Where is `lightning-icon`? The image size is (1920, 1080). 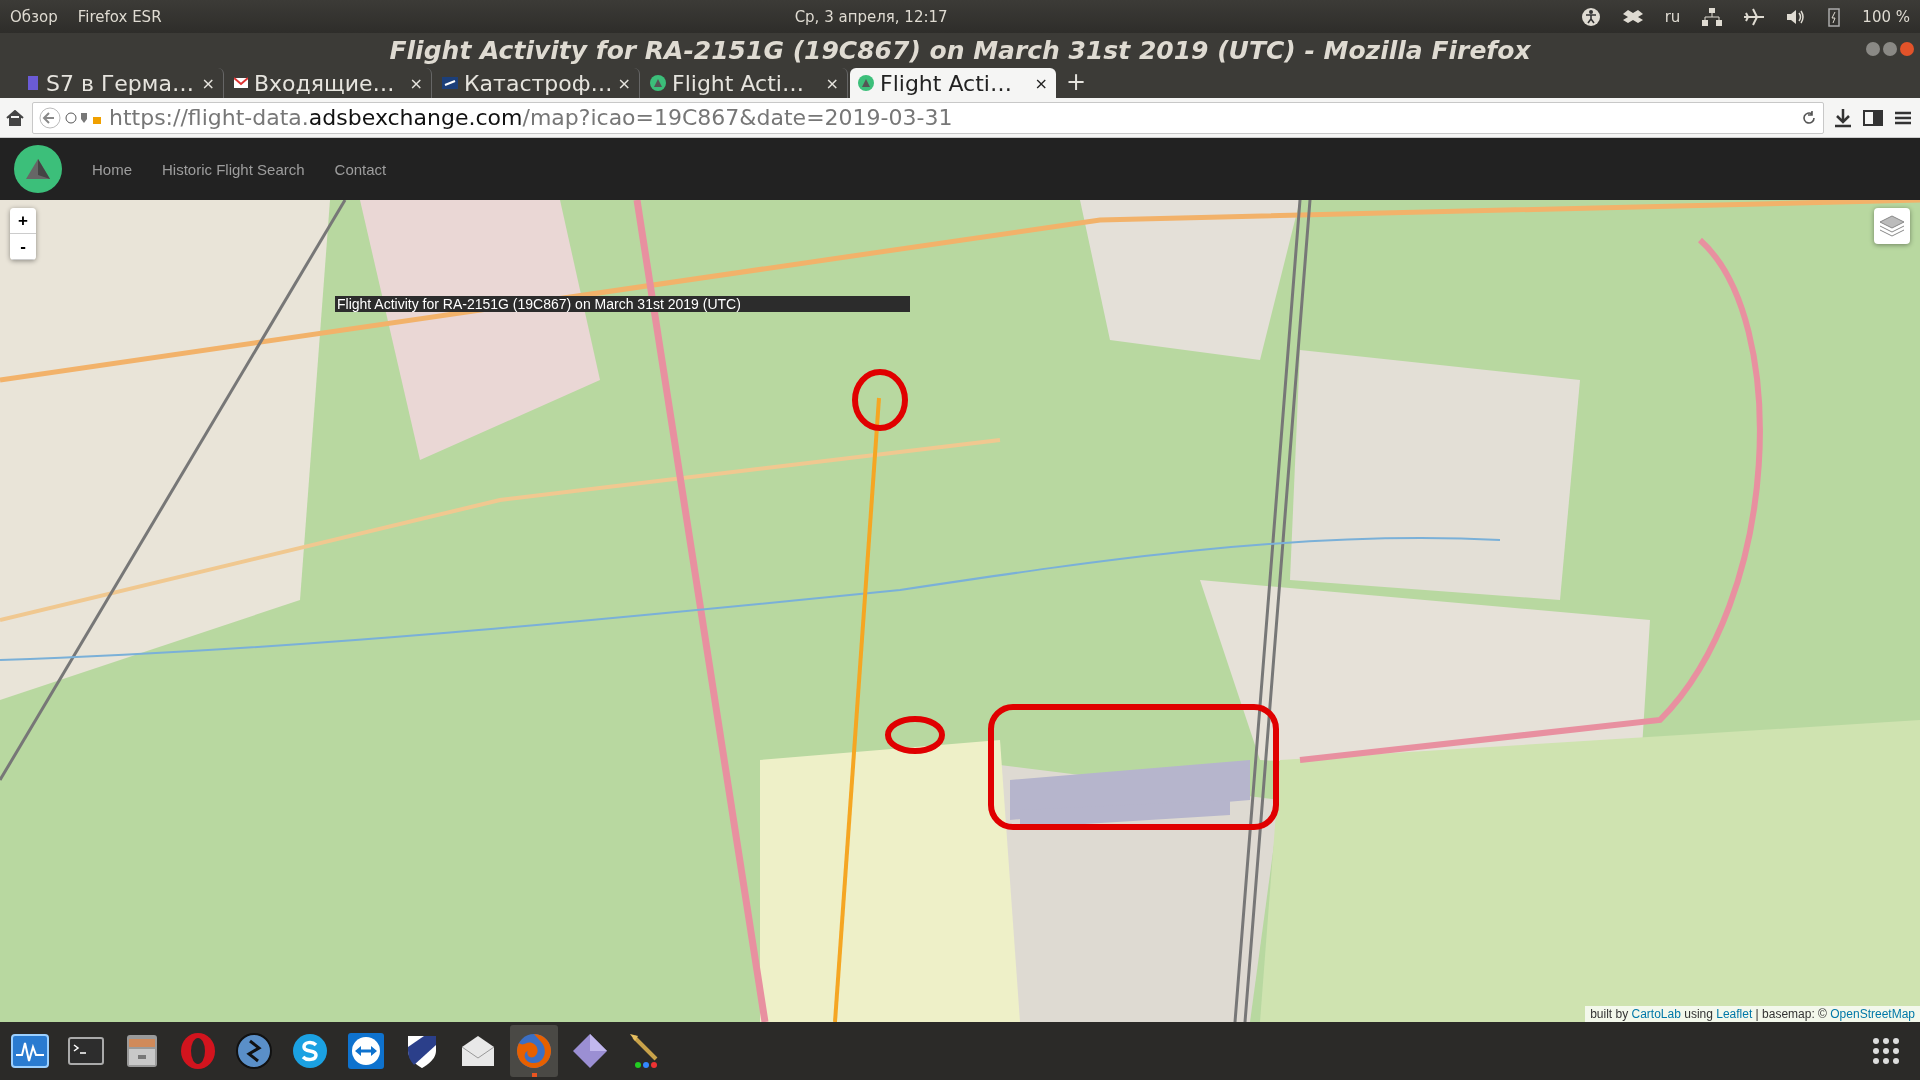 lightning-icon is located at coordinates (254, 1051).